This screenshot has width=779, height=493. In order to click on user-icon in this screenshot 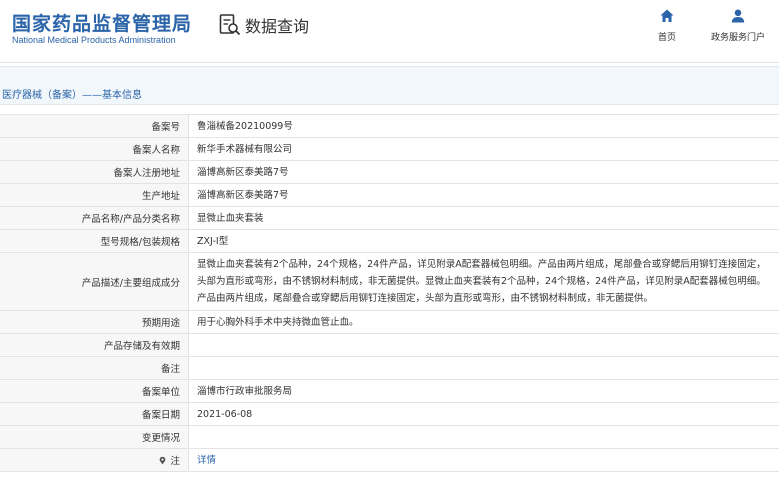, I will do `click(738, 16)`.